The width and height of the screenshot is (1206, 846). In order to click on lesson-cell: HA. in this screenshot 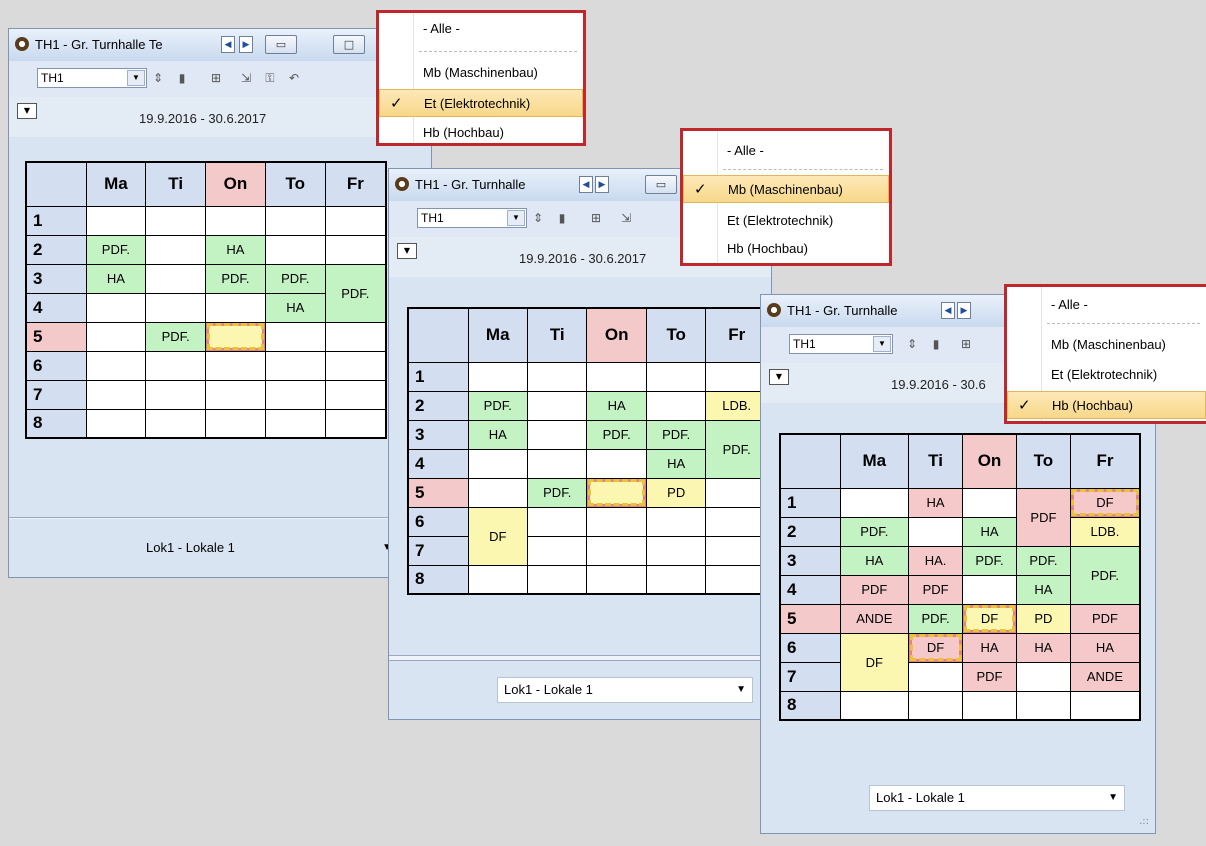, I will do `click(936, 560)`.